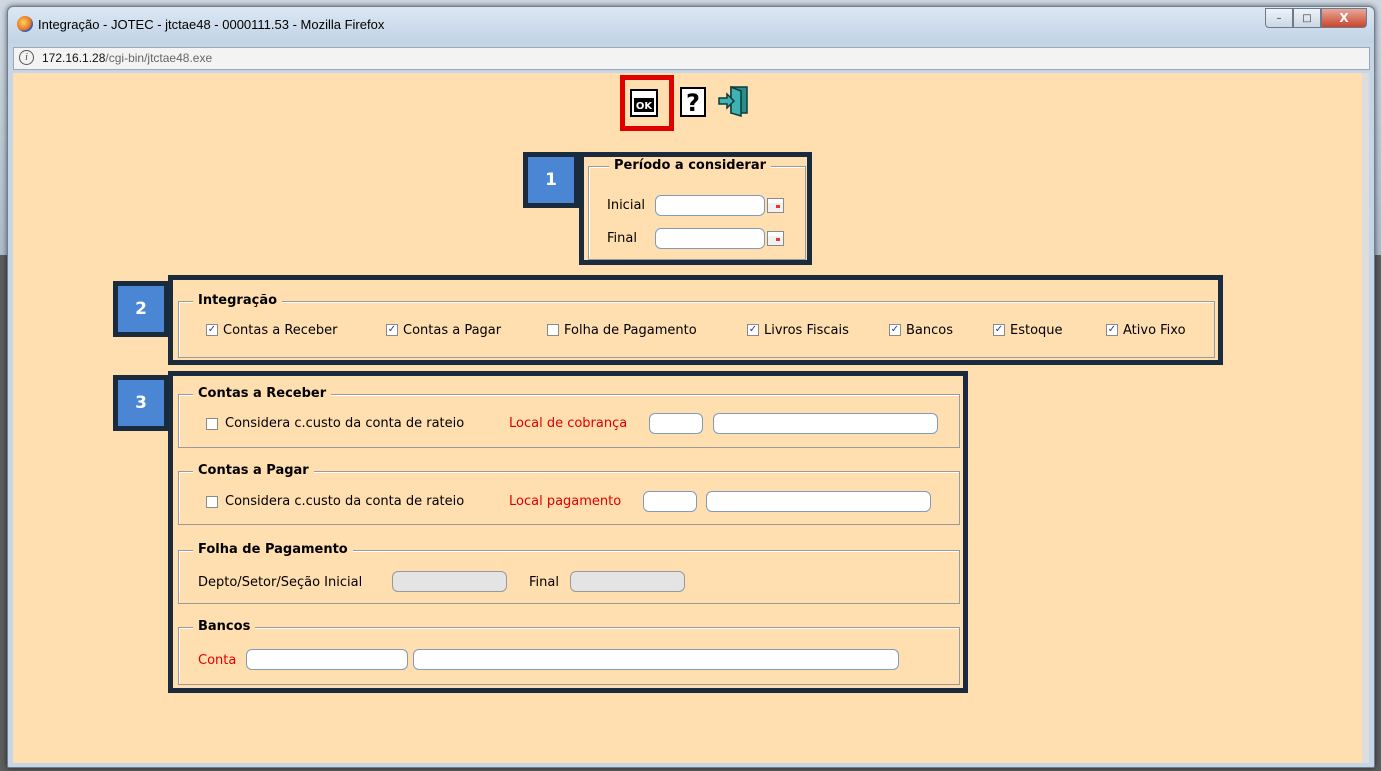 This screenshot has width=1381, height=771. I want to click on integracao-checkbox, so click(553, 330).